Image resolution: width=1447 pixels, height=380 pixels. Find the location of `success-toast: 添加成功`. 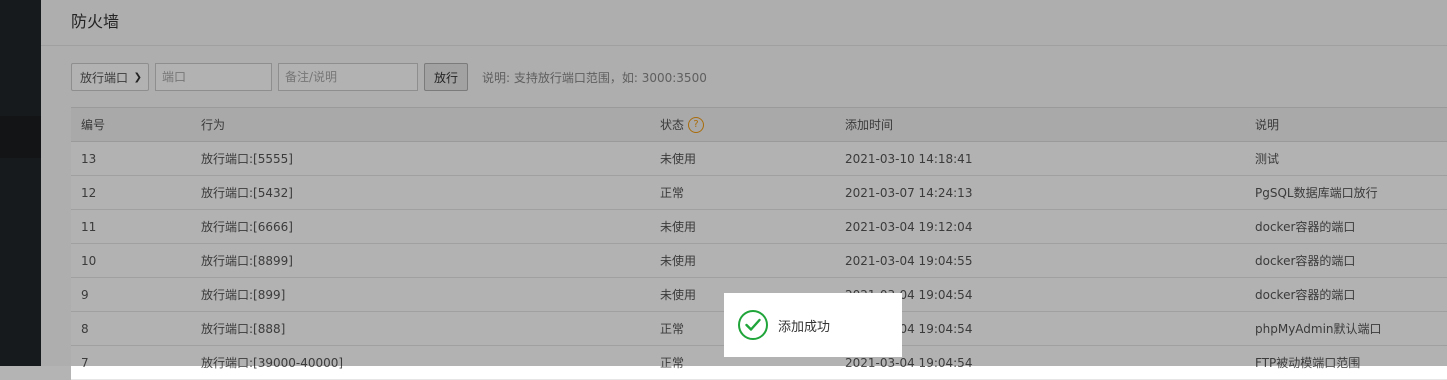

success-toast: 添加成功 is located at coordinates (813, 325).